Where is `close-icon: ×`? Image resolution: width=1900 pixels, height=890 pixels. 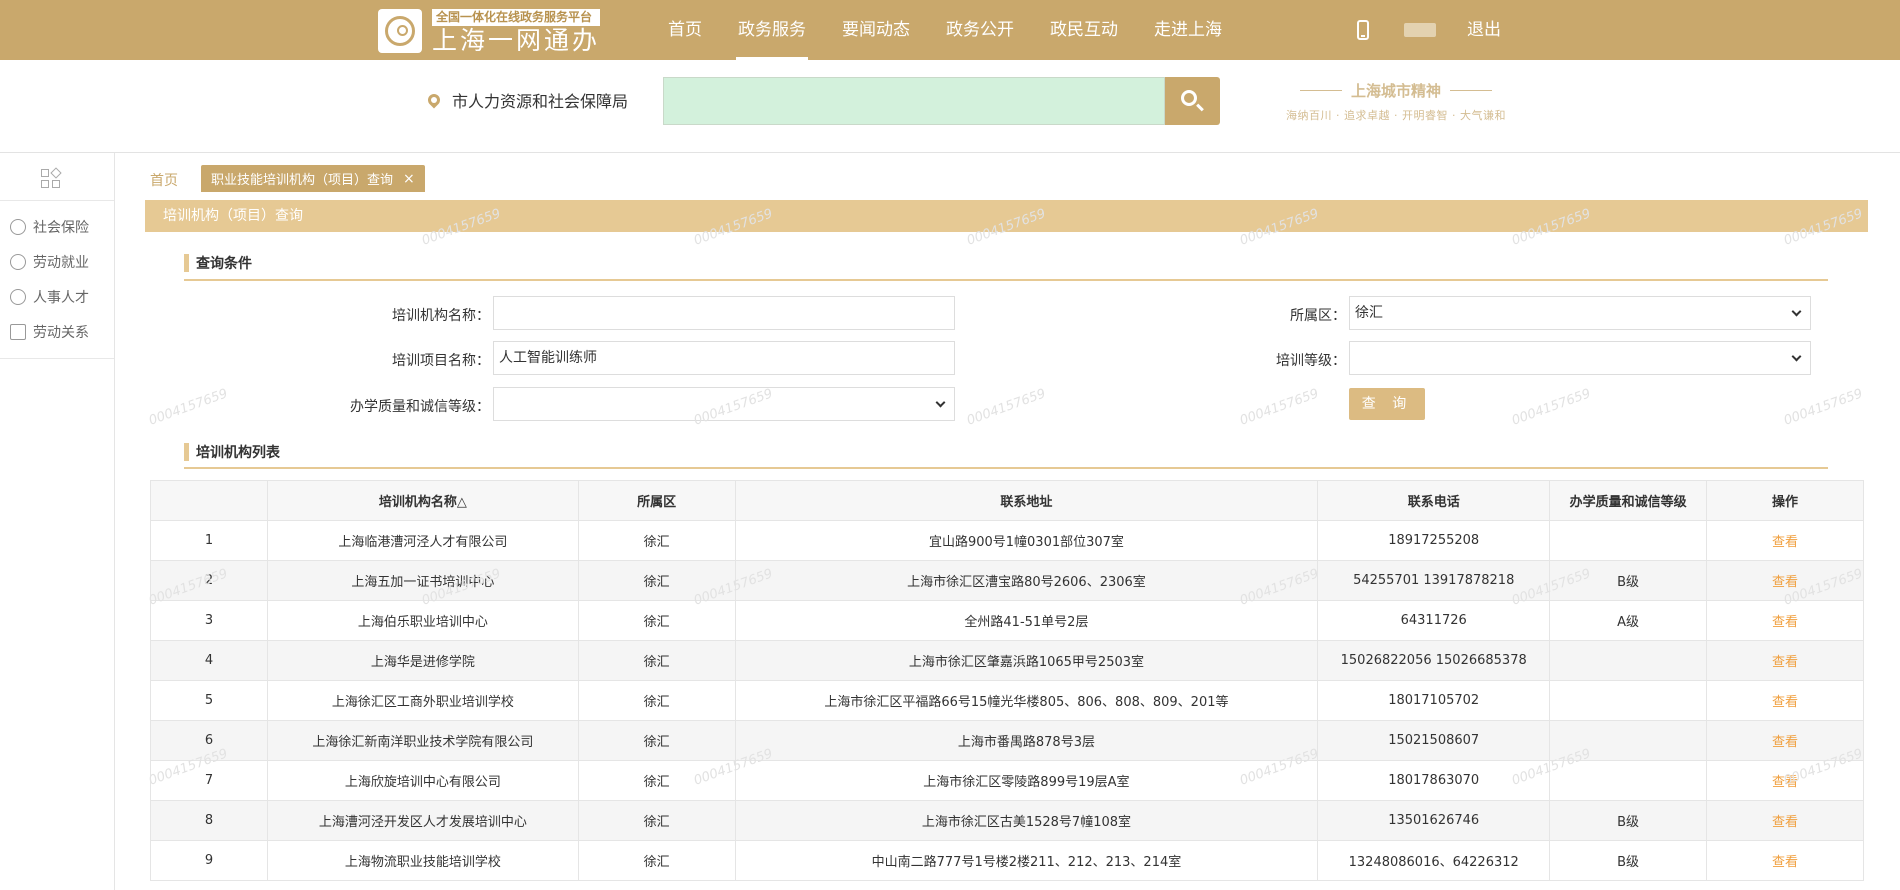
close-icon: × is located at coordinates (409, 179).